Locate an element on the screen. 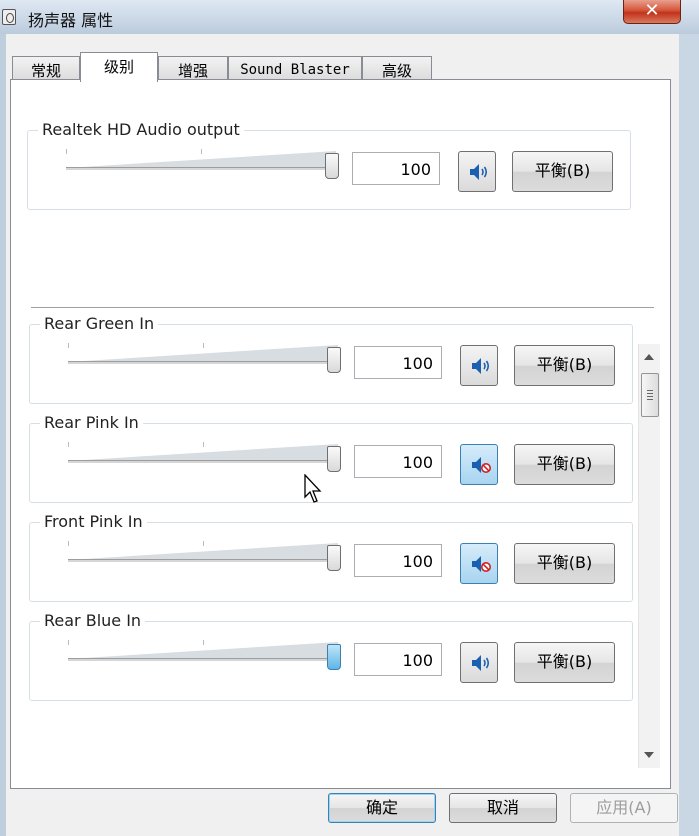 The width and height of the screenshot is (699, 836). input-group-rear-green: Rear Green In 100 平衡(B) is located at coordinates (331, 359).